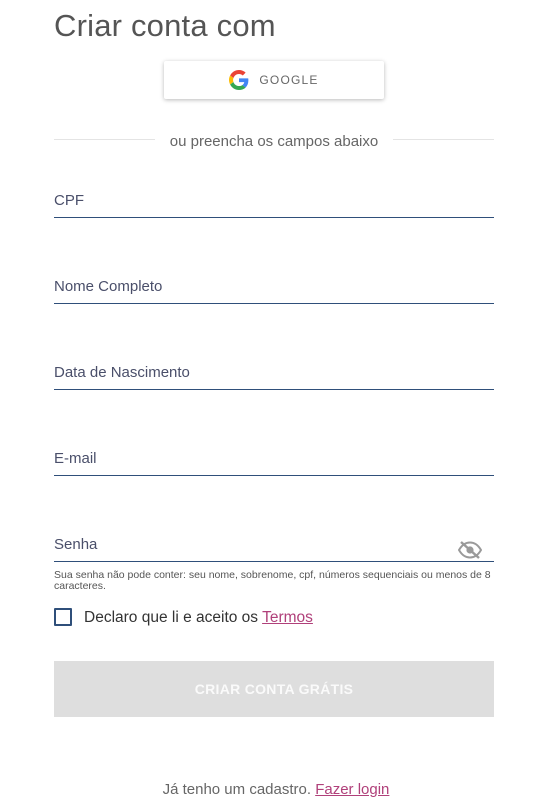 This screenshot has height=805, width=552. What do you see at coordinates (470, 550) in the screenshot?
I see `eye-off-icon` at bounding box center [470, 550].